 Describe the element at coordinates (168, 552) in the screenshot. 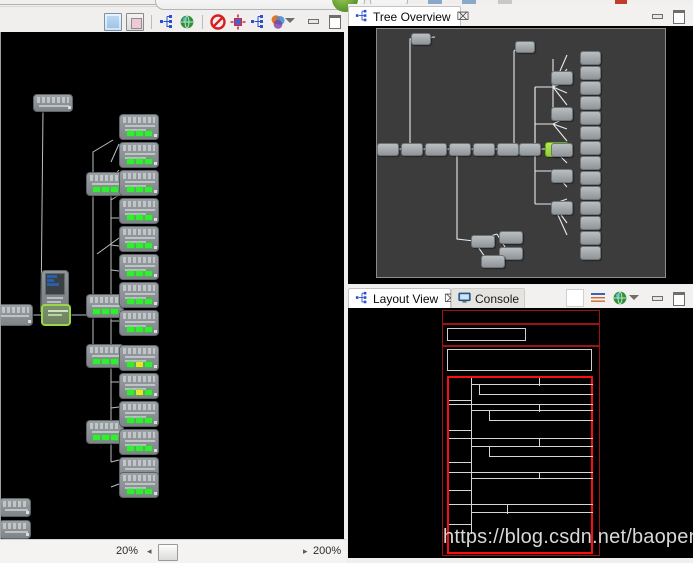

I see `zoom-slider-thumb` at that location.